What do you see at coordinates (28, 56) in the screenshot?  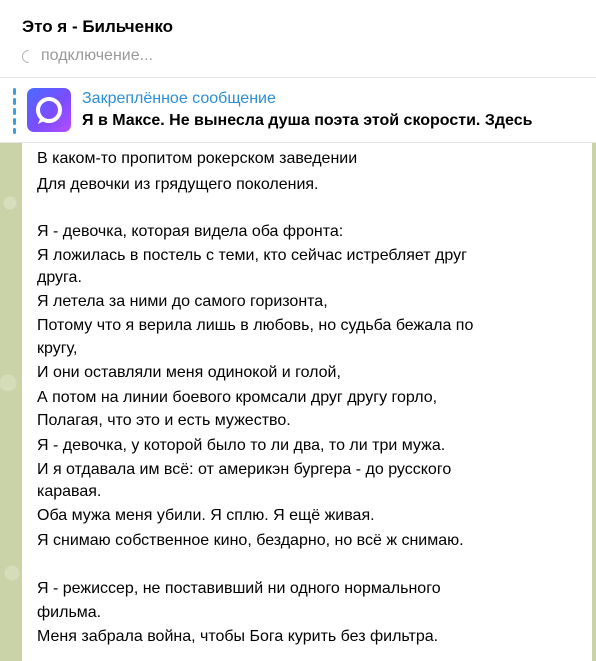 I see `spinner-icon` at bounding box center [28, 56].